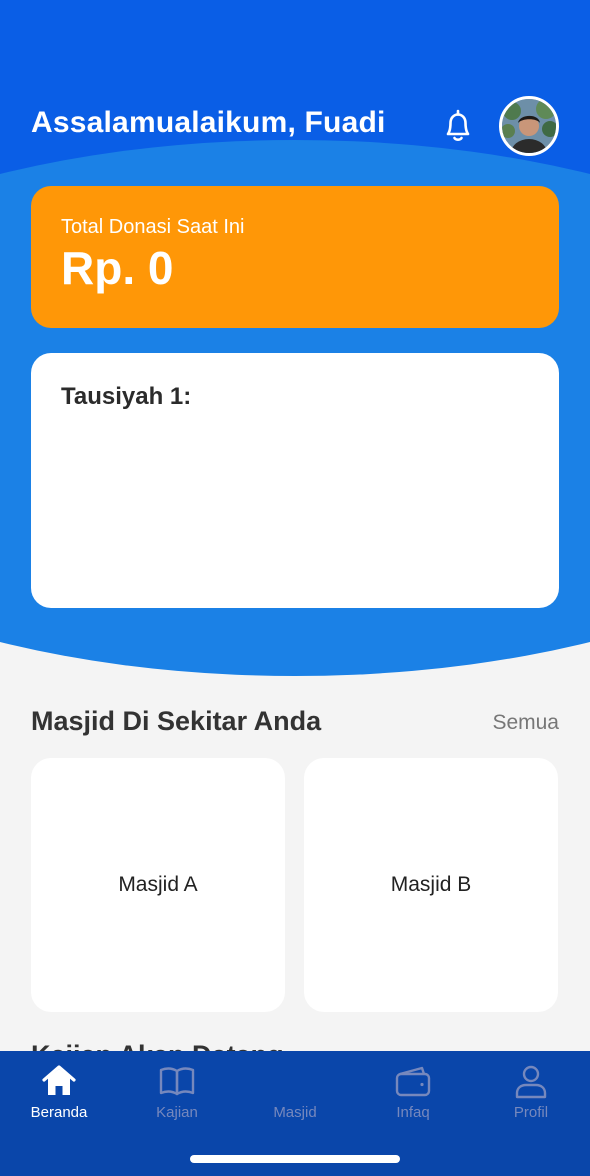  I want to click on donation-card: Total Donasi Saat Ini Rp. 0, so click(295, 257).